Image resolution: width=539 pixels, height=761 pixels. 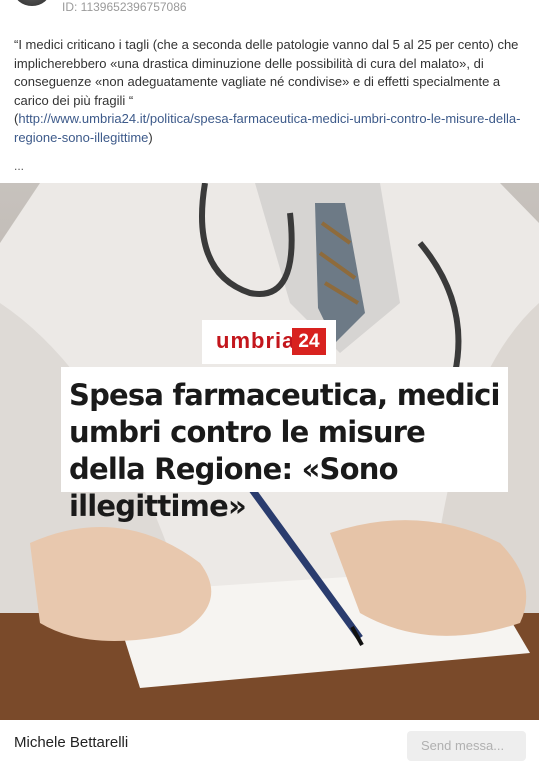 I want to click on link-close-paren: ), so click(x=150, y=137).